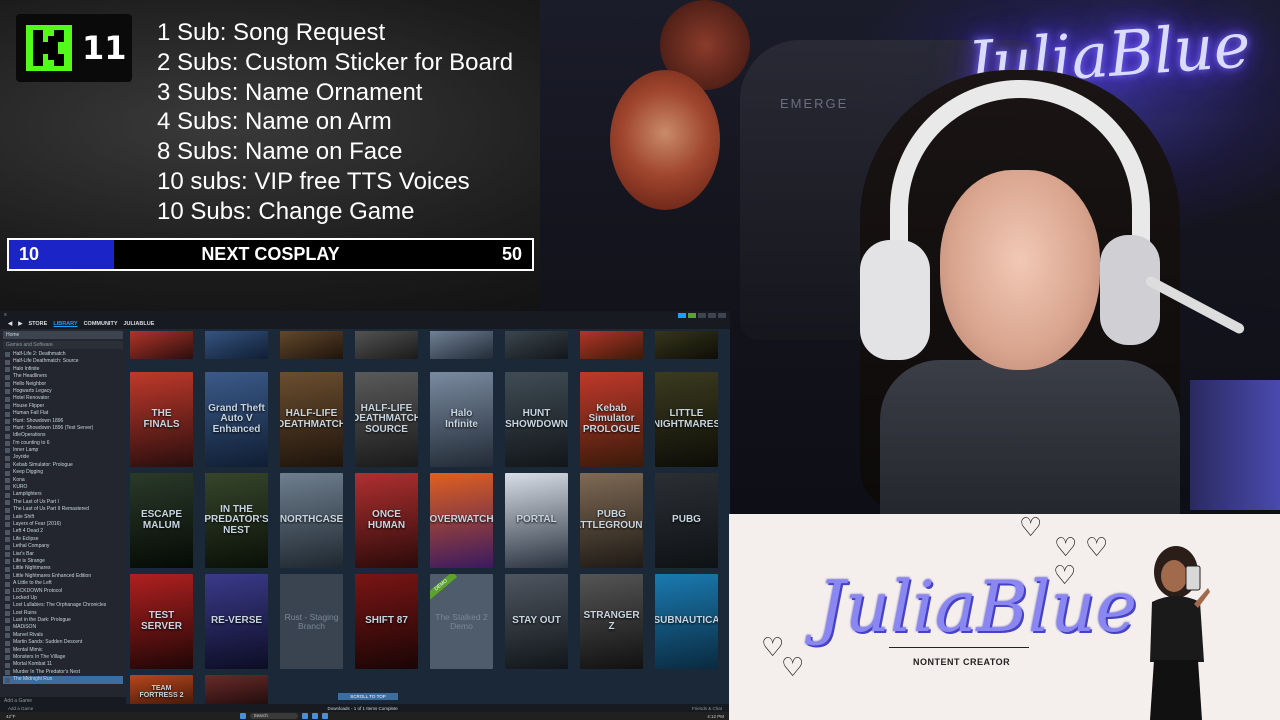 This screenshot has width=1280, height=720. Describe the element at coordinates (63, 413) in the screenshot. I see `sidebar-game-item: Human Fall Flat` at that location.